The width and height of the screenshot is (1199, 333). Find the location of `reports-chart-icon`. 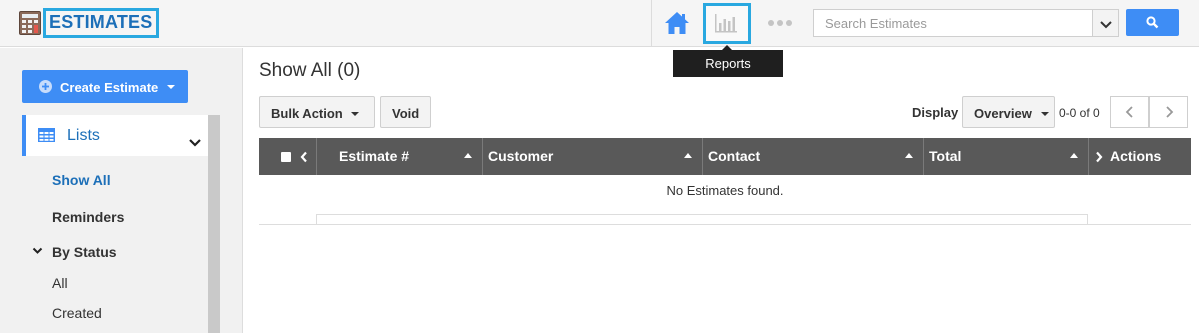

reports-chart-icon is located at coordinates (726, 23).